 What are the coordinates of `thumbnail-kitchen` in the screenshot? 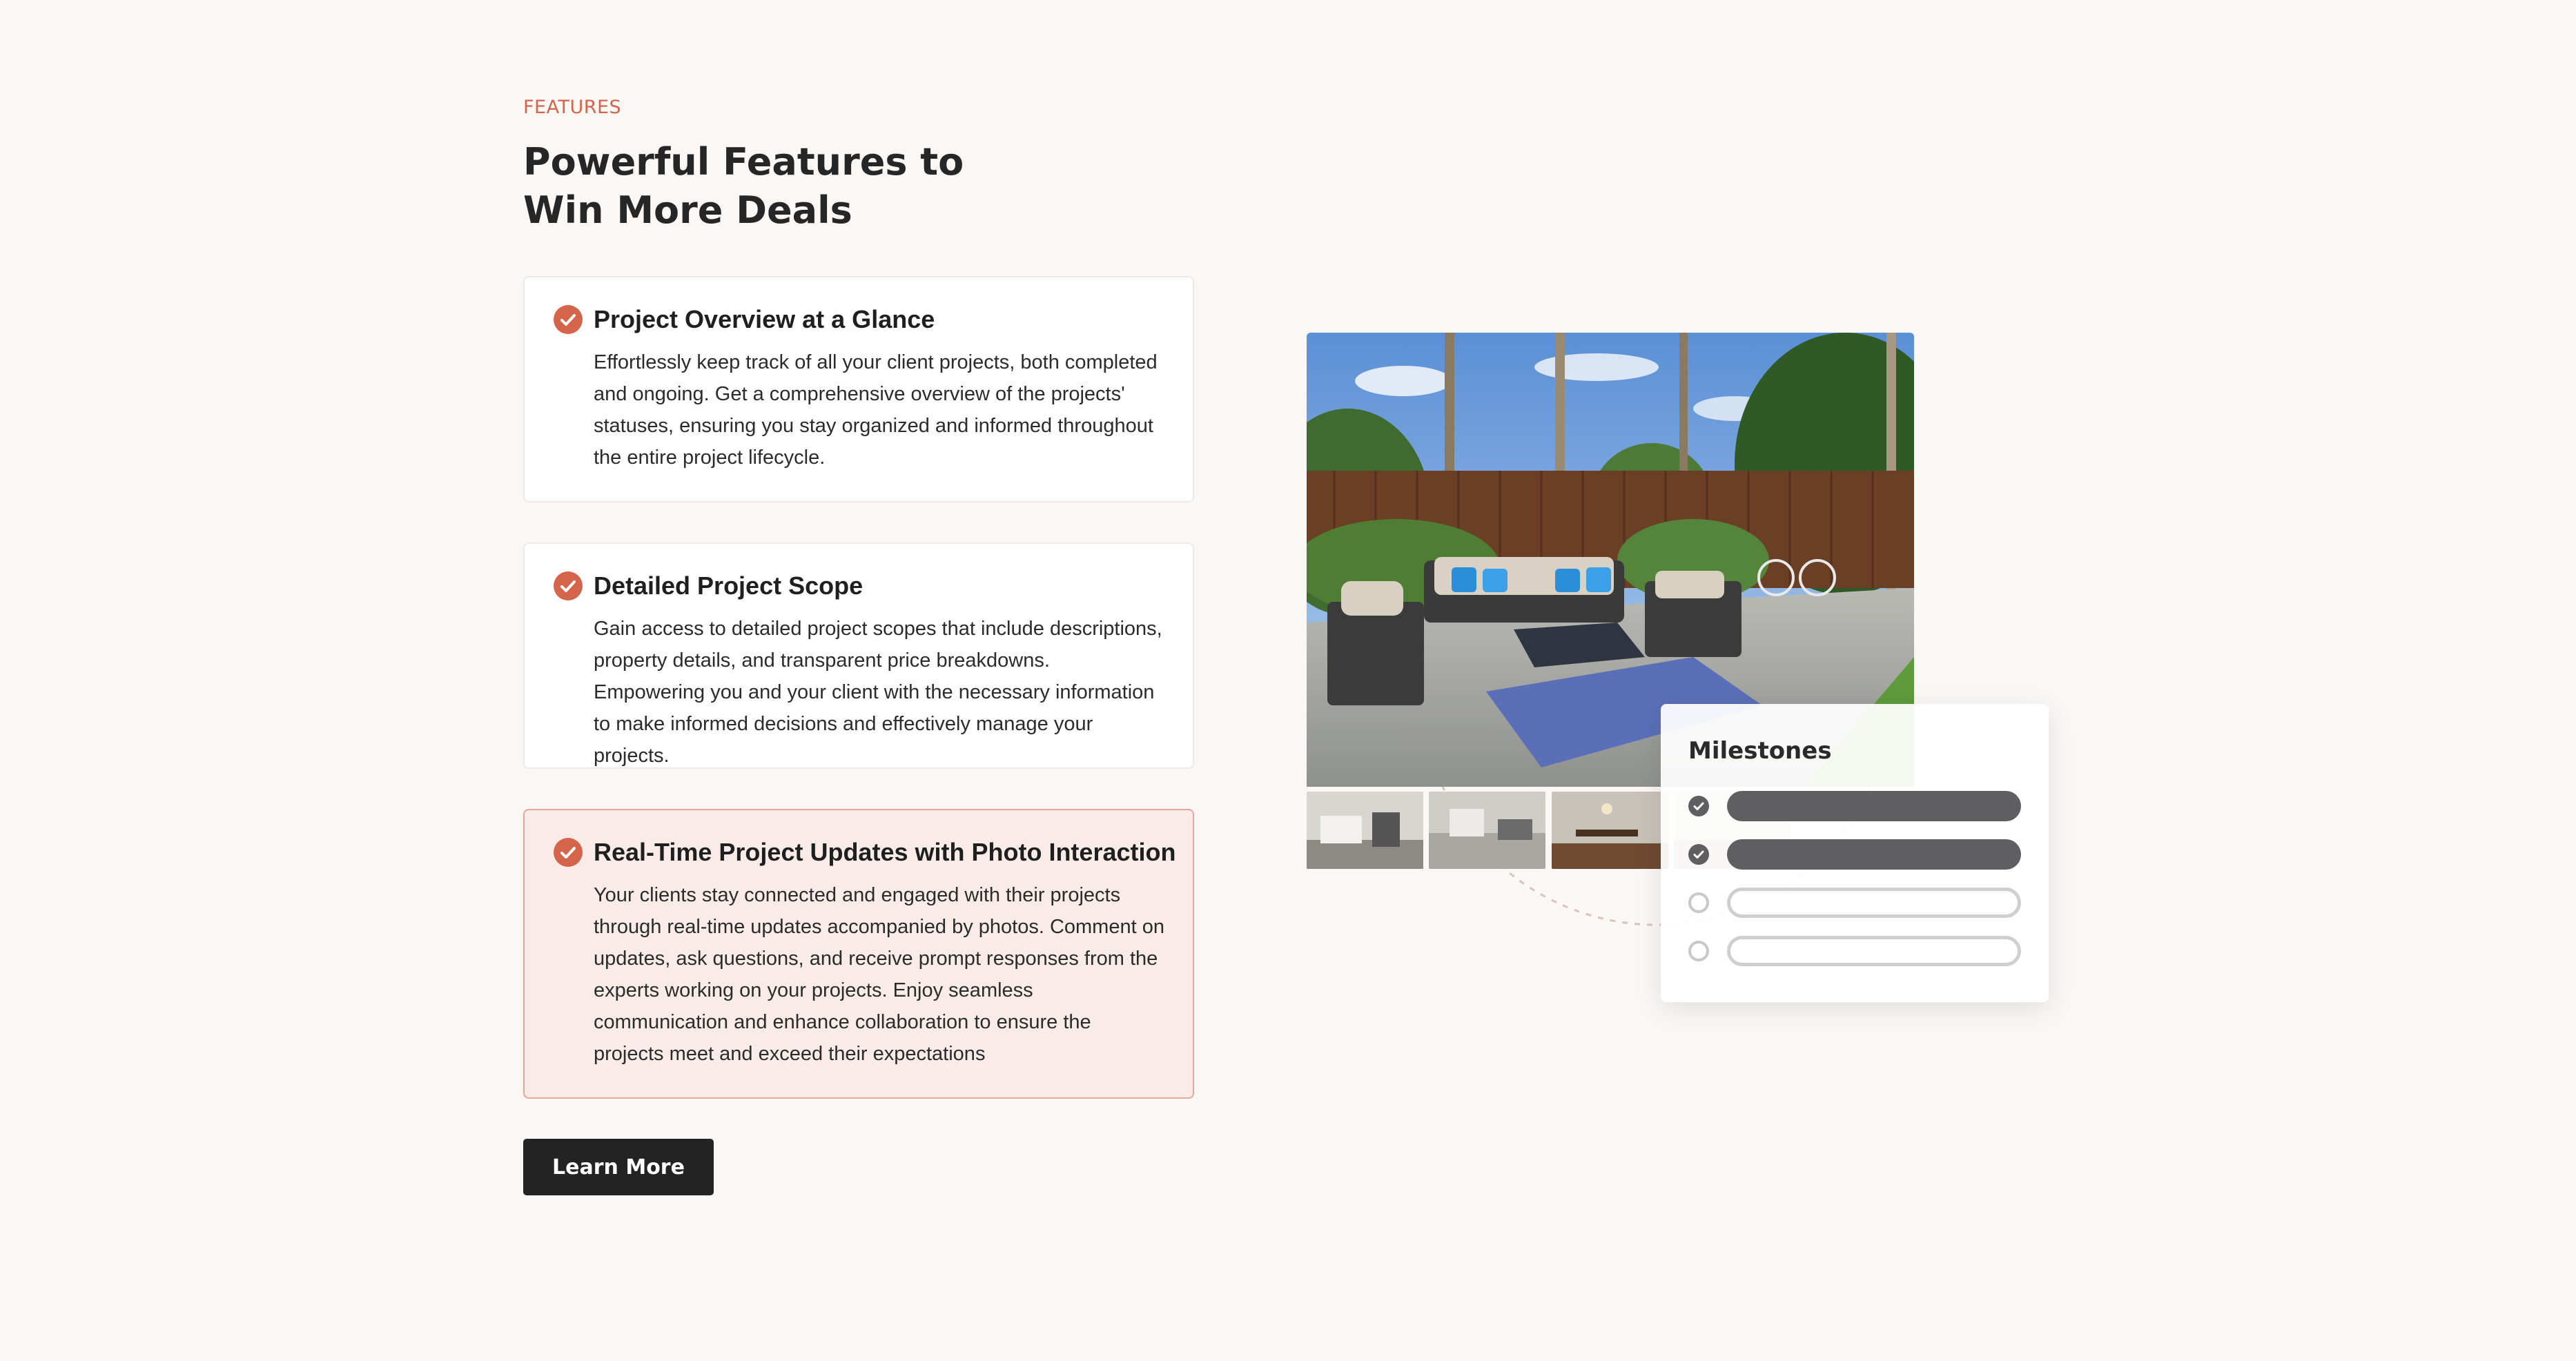 It's located at (1365, 830).